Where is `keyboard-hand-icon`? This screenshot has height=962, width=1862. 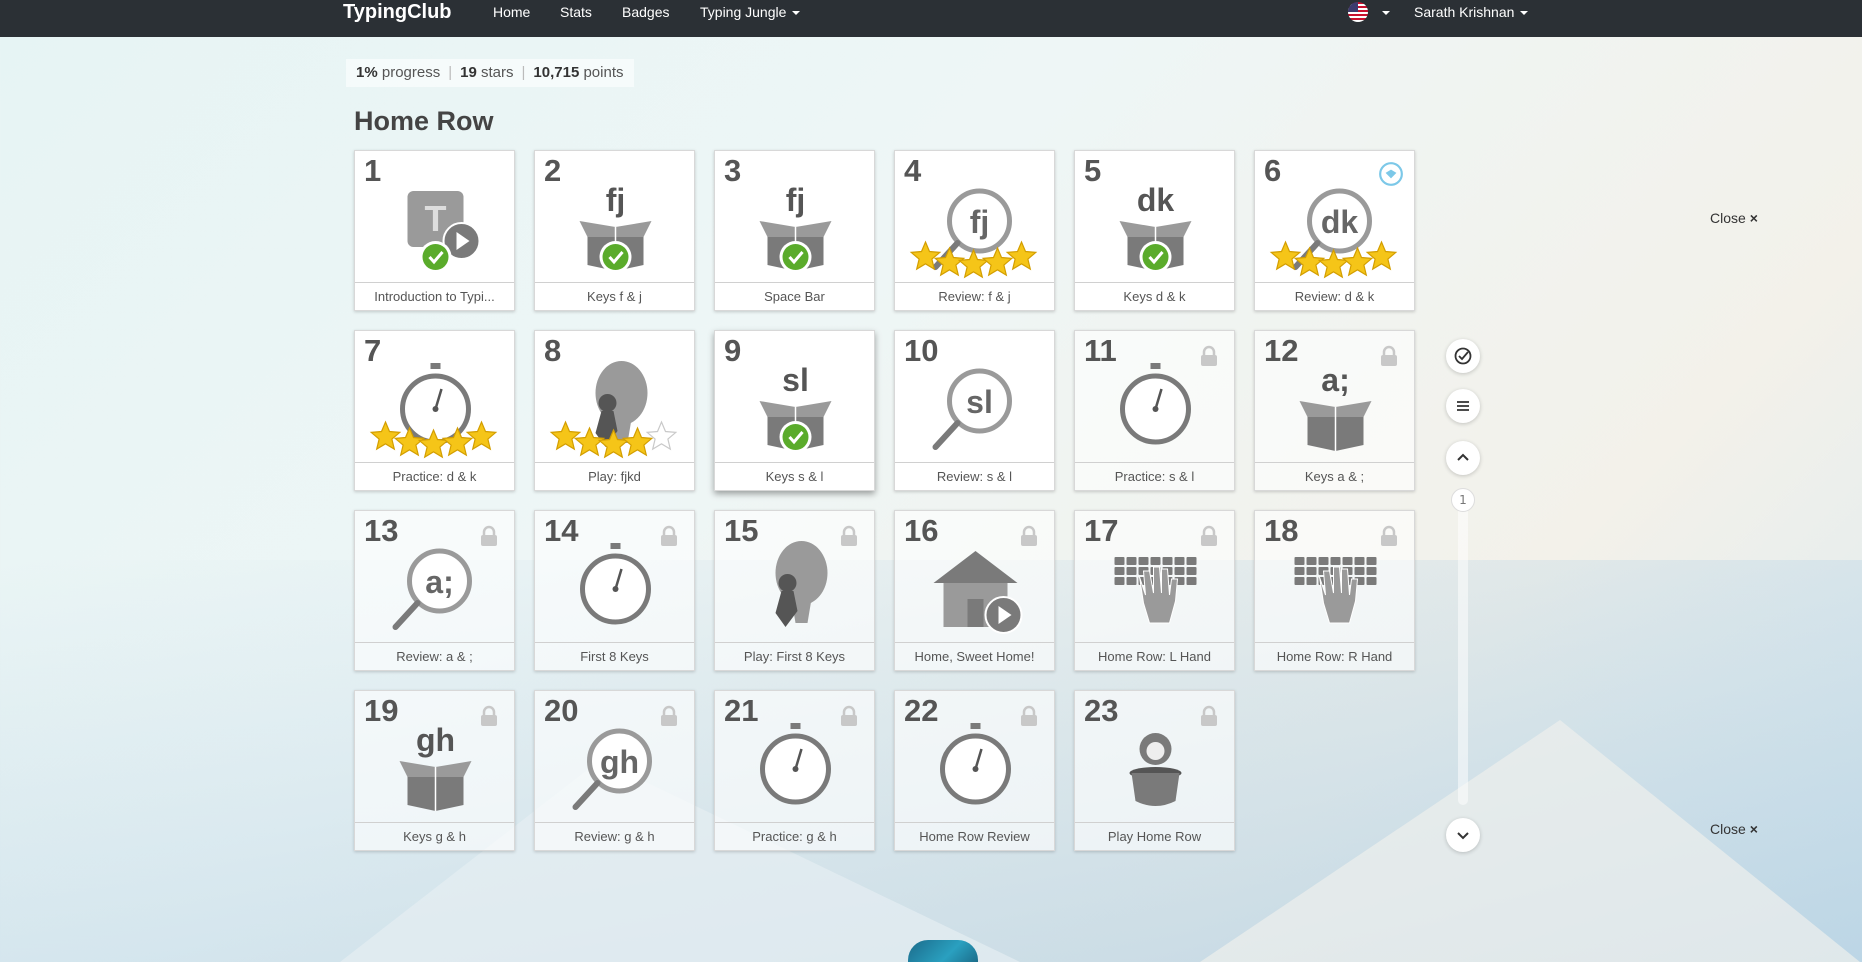
keyboard-hand-icon is located at coordinates (1335, 590).